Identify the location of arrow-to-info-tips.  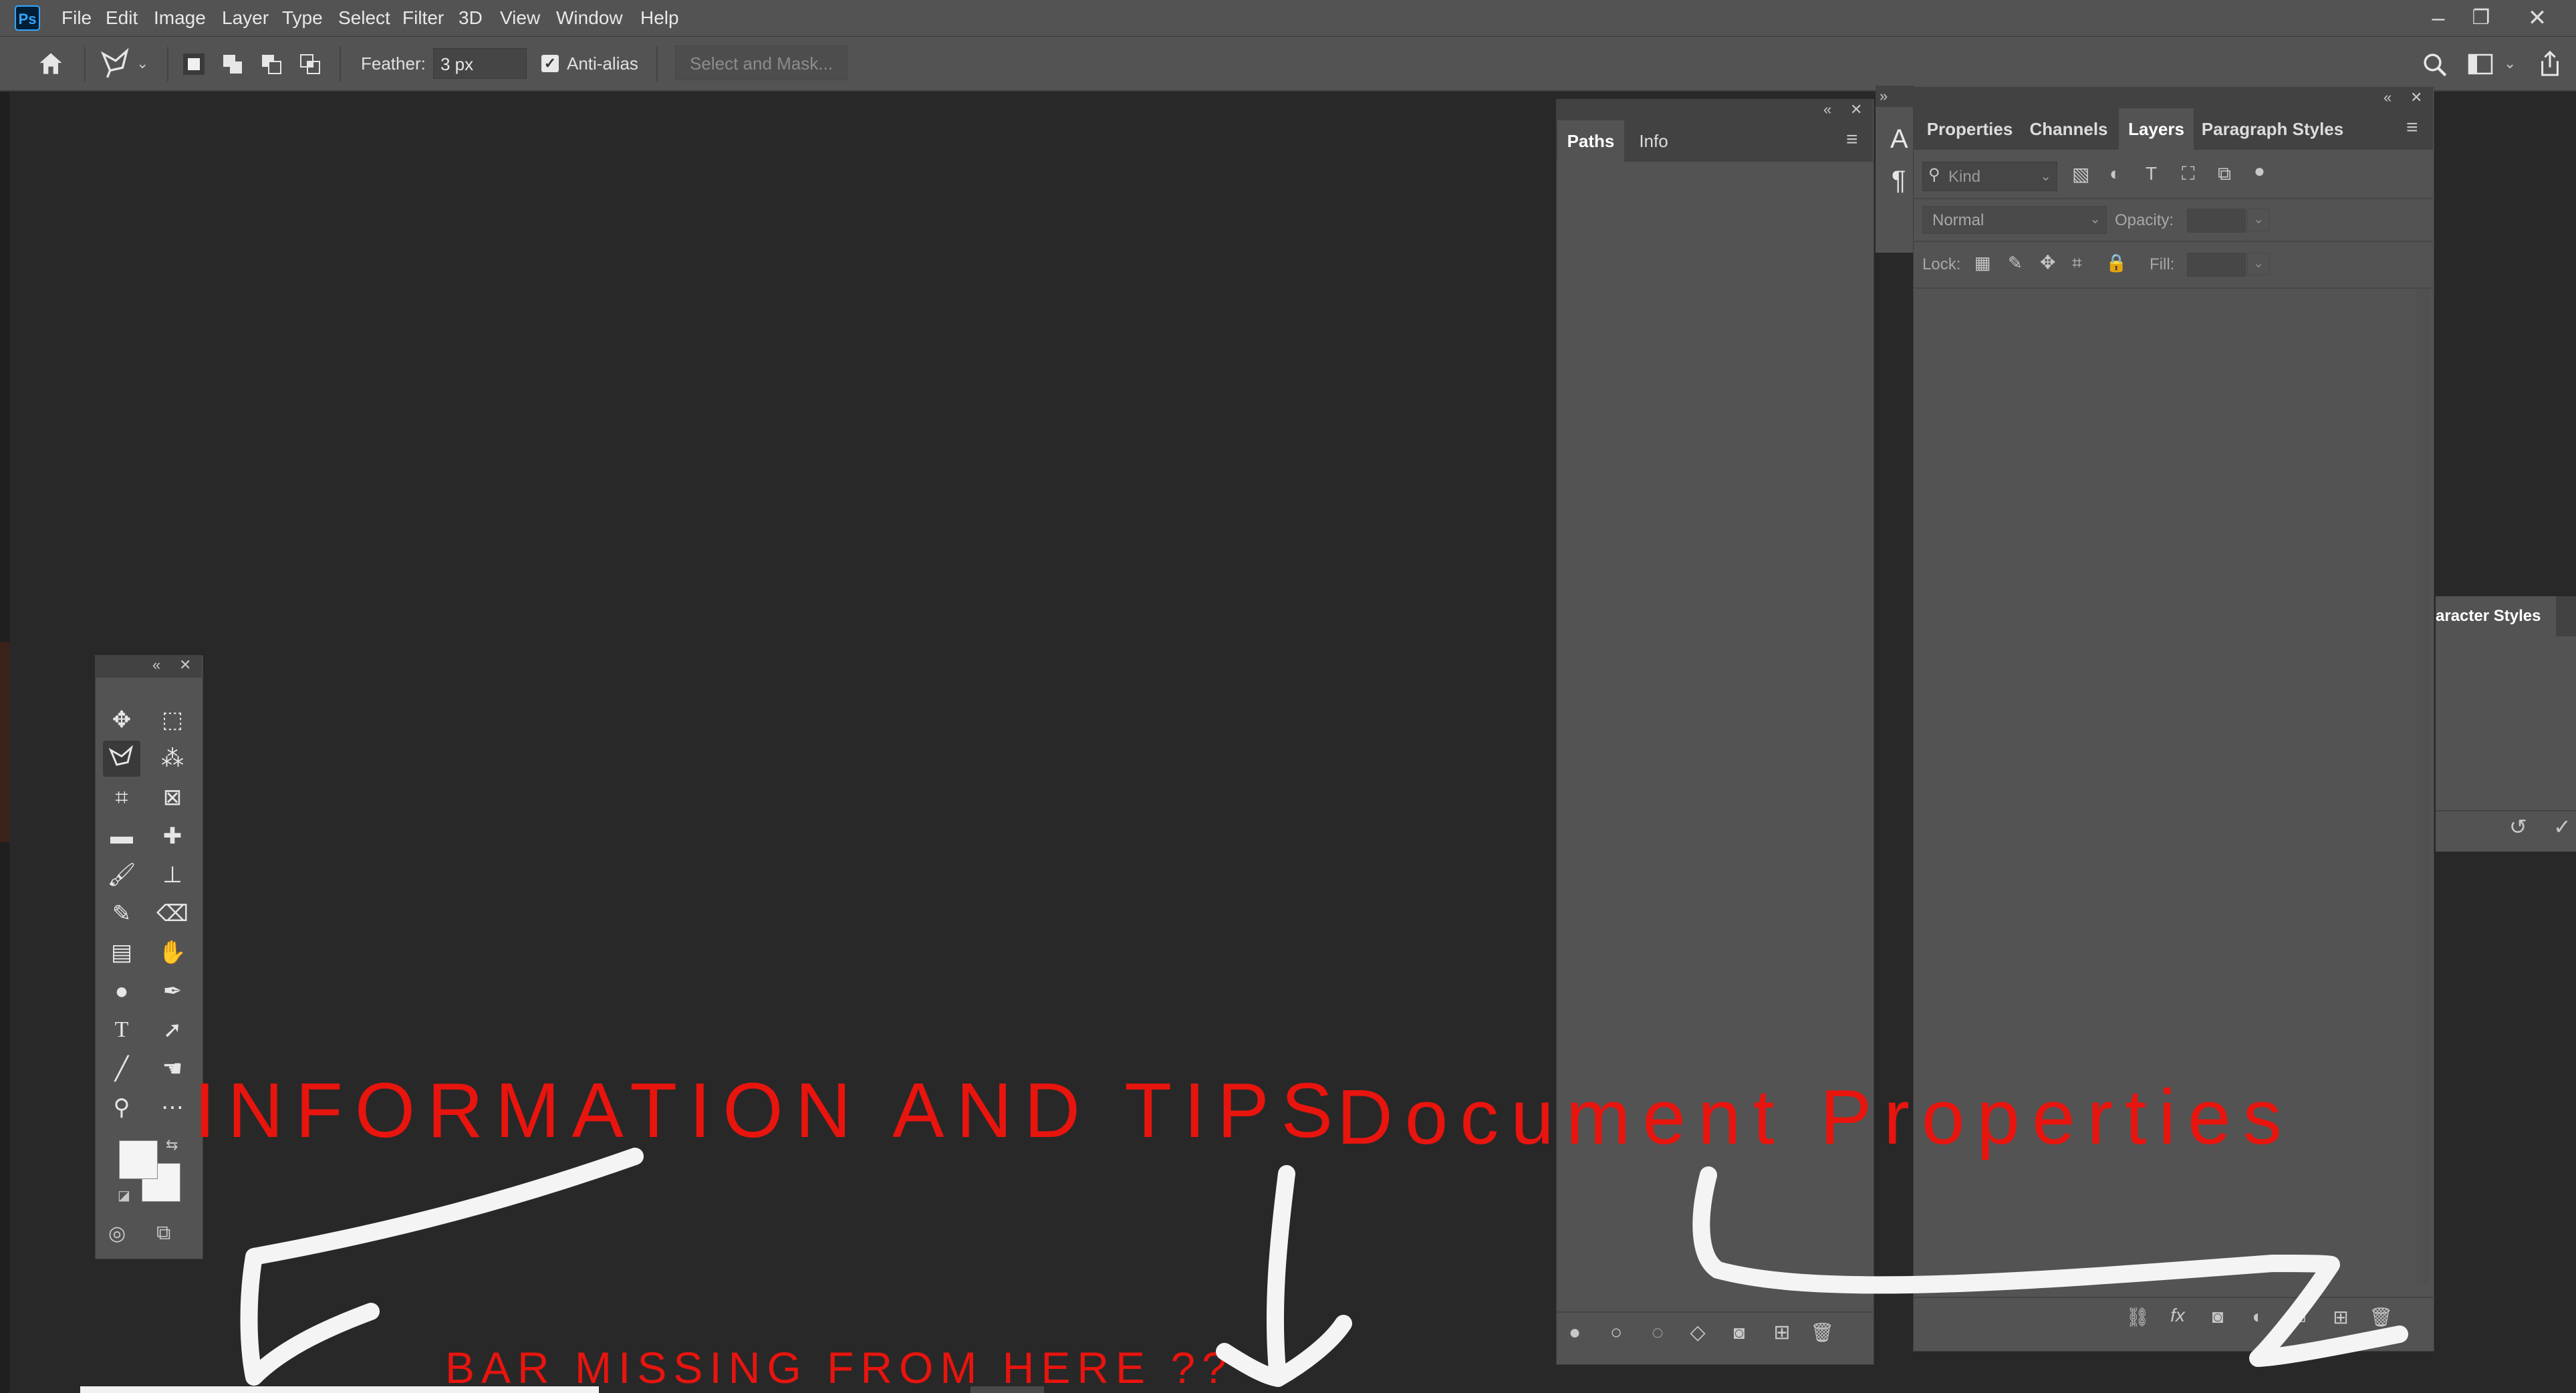
(442, 1267).